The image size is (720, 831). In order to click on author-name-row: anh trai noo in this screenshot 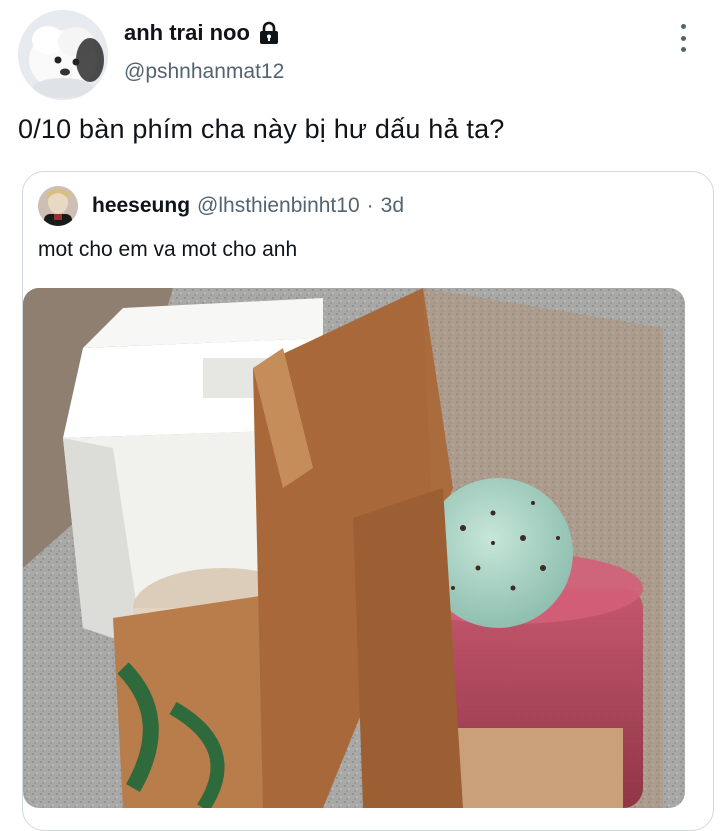, I will do `click(202, 33)`.